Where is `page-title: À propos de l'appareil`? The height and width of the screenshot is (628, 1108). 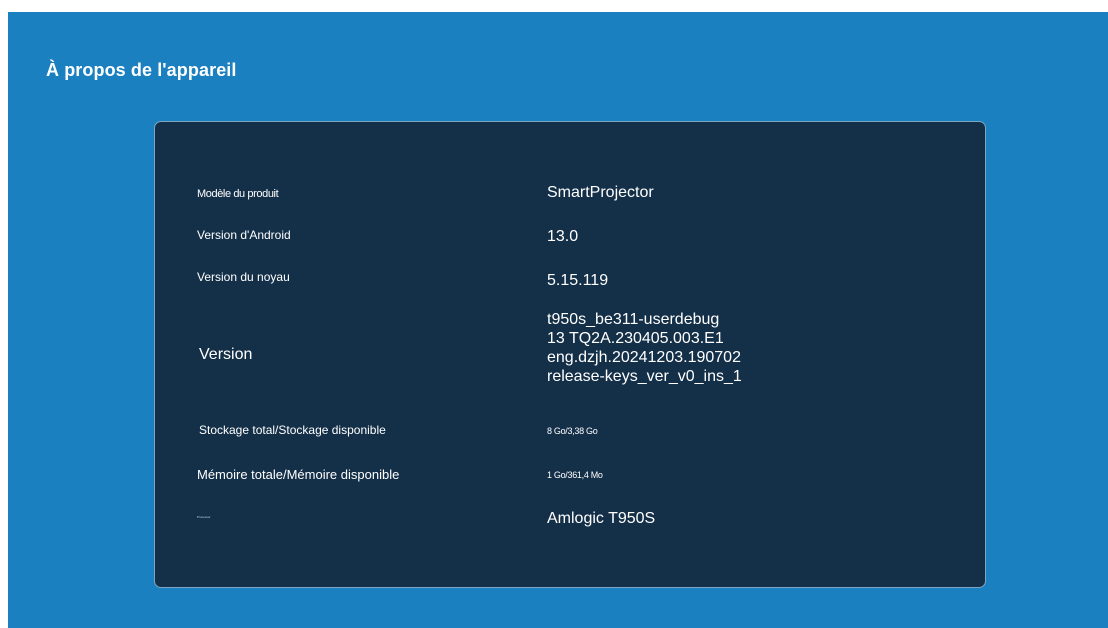
page-title: À propos de l'appareil is located at coordinates (141, 70).